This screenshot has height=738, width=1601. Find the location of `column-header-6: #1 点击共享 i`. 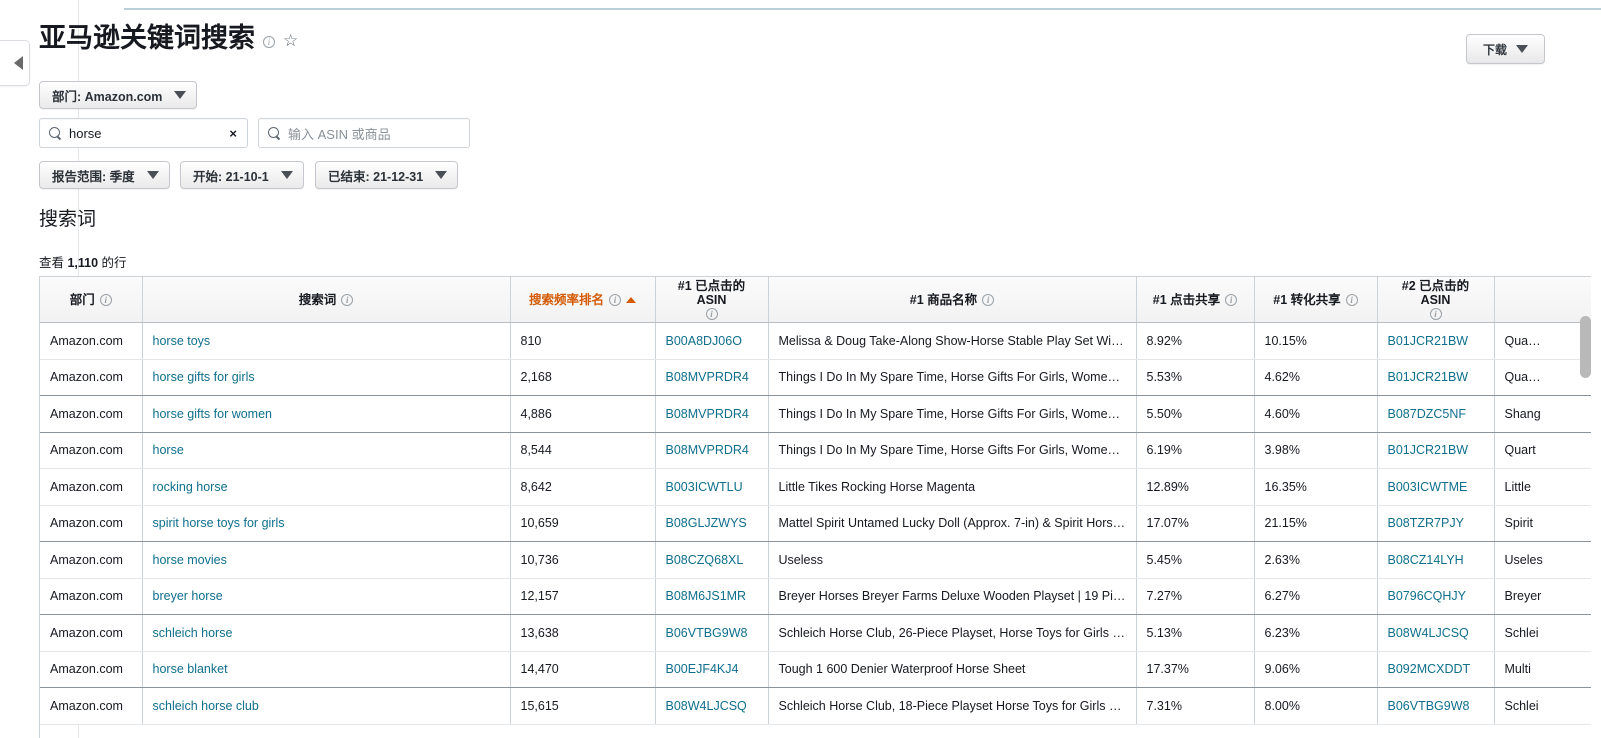

column-header-6: #1 点击共享 i is located at coordinates (1195, 300).